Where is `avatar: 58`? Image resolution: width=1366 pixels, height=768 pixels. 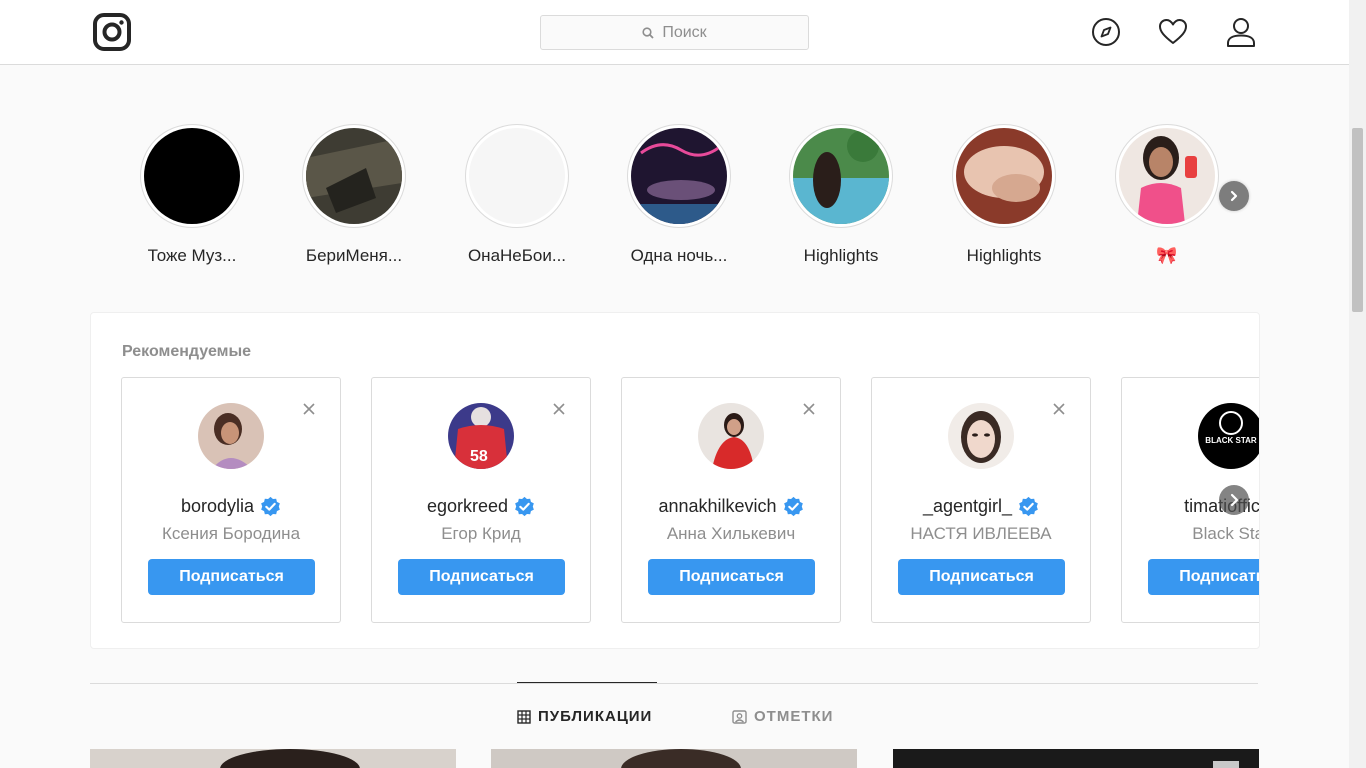 avatar: 58 is located at coordinates (481, 436).